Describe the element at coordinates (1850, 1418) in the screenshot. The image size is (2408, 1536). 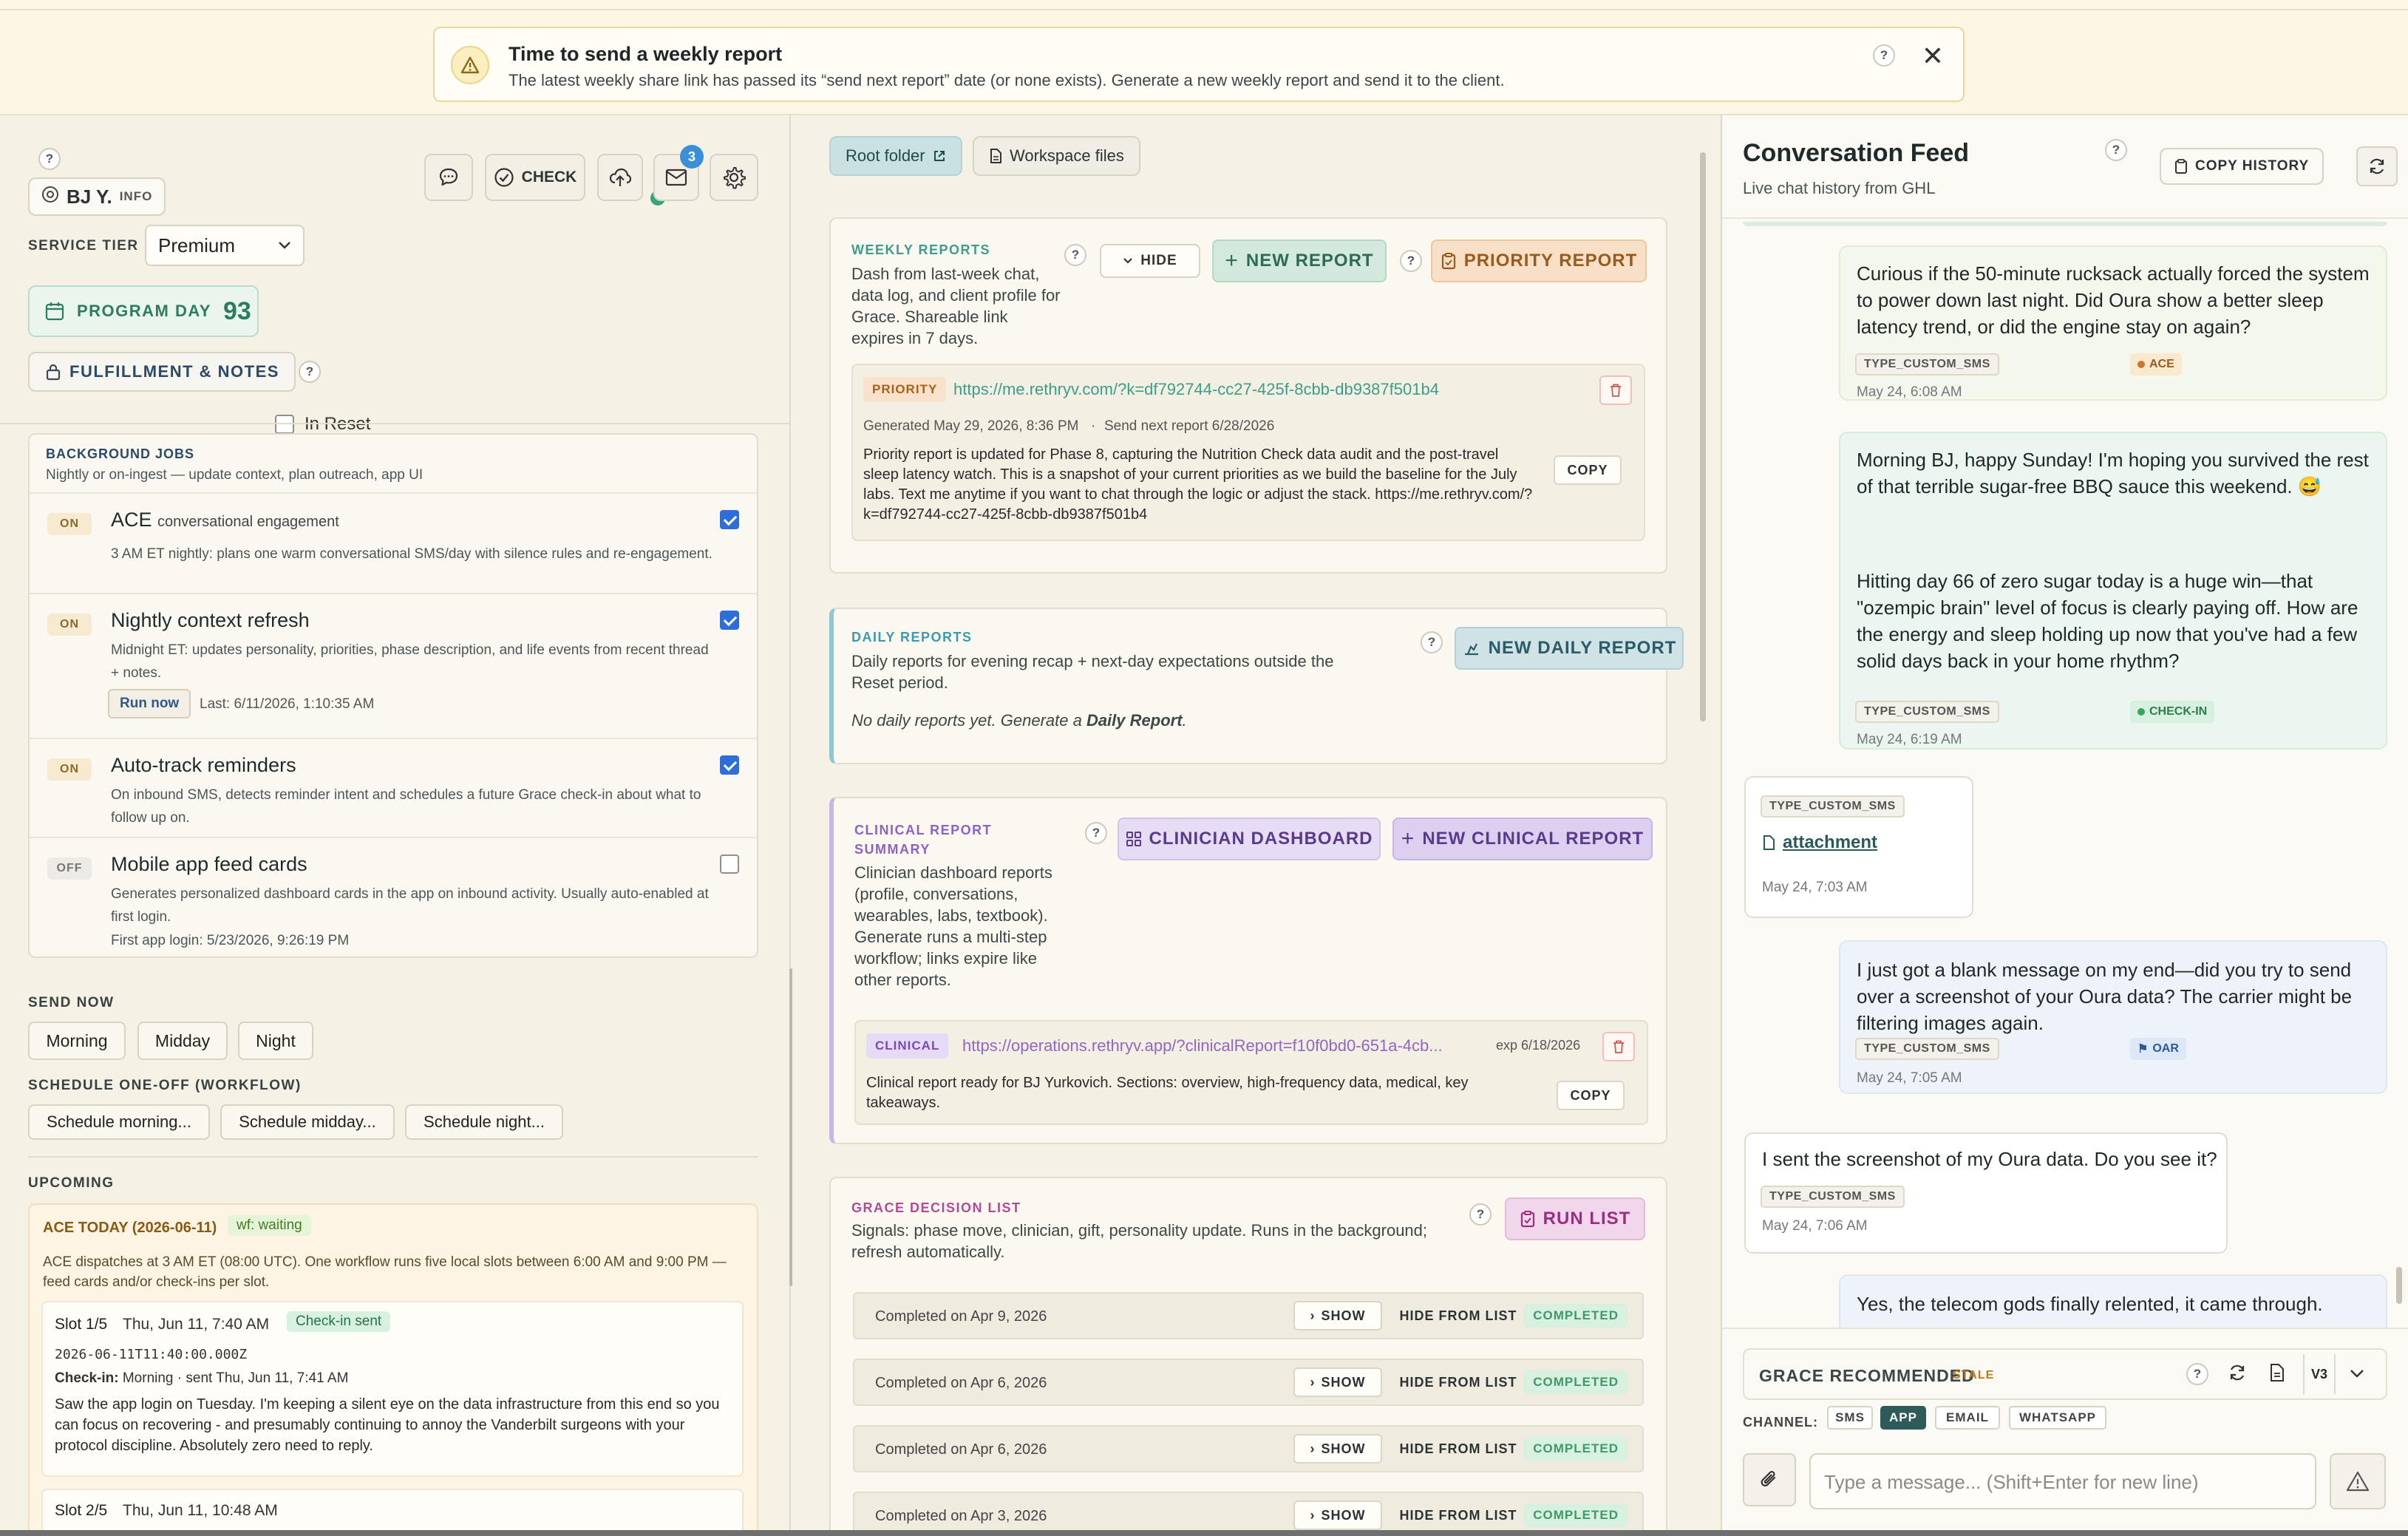
I see `channel-sms: SMS` at that location.